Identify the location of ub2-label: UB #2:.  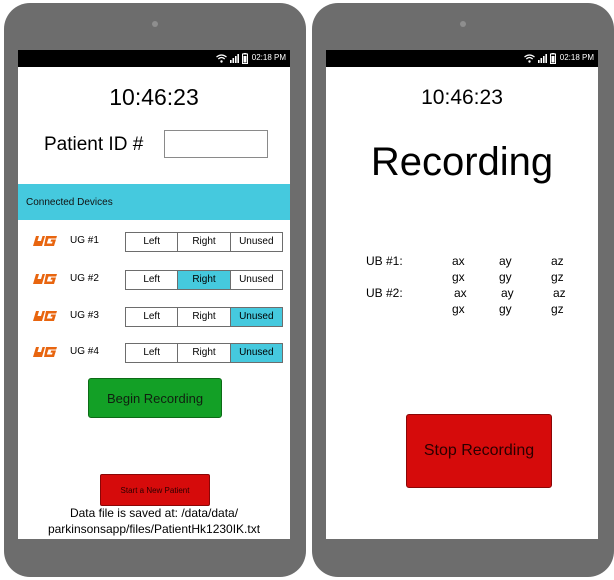
(384, 293).